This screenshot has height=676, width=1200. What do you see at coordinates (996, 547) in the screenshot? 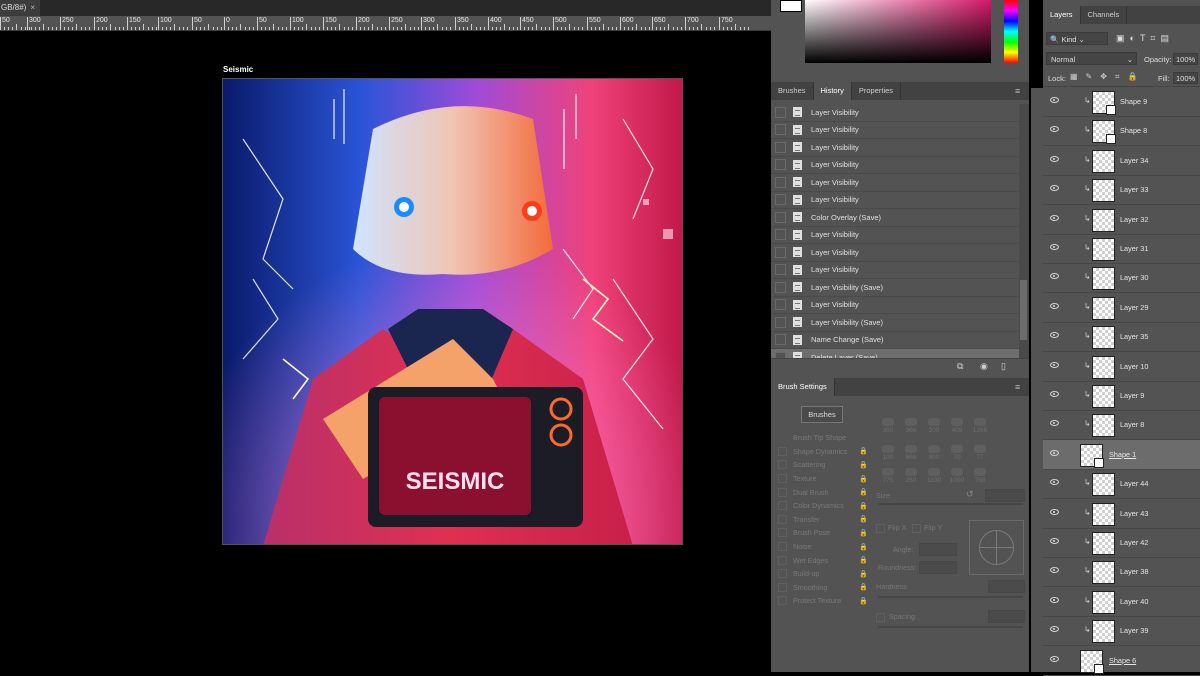
I see `brush-angle-preview` at bounding box center [996, 547].